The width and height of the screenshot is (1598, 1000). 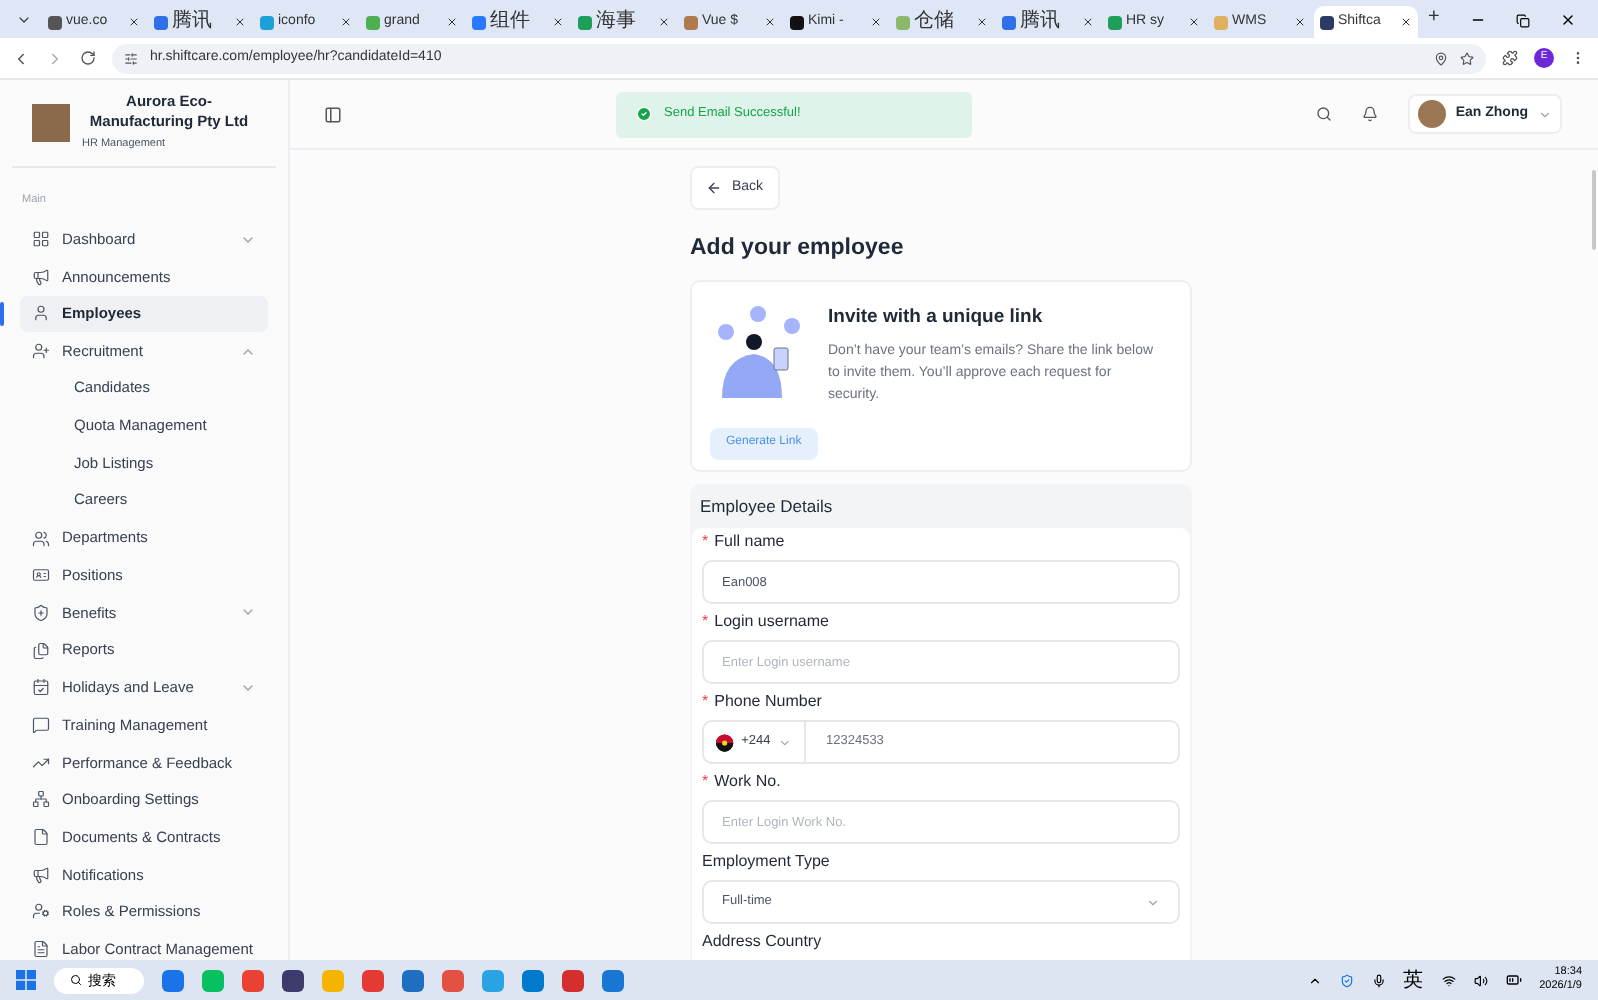 I want to click on people-icon, so click(x=41, y=538).